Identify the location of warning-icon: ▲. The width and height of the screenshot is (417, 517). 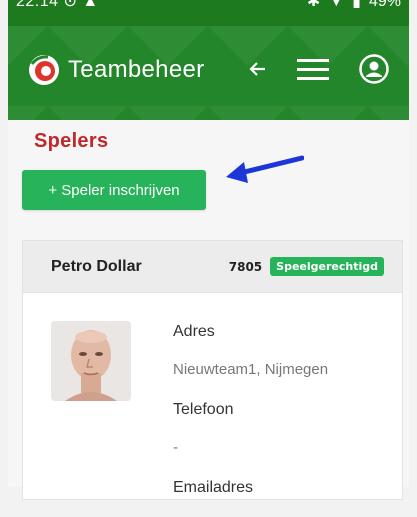
(90, 5).